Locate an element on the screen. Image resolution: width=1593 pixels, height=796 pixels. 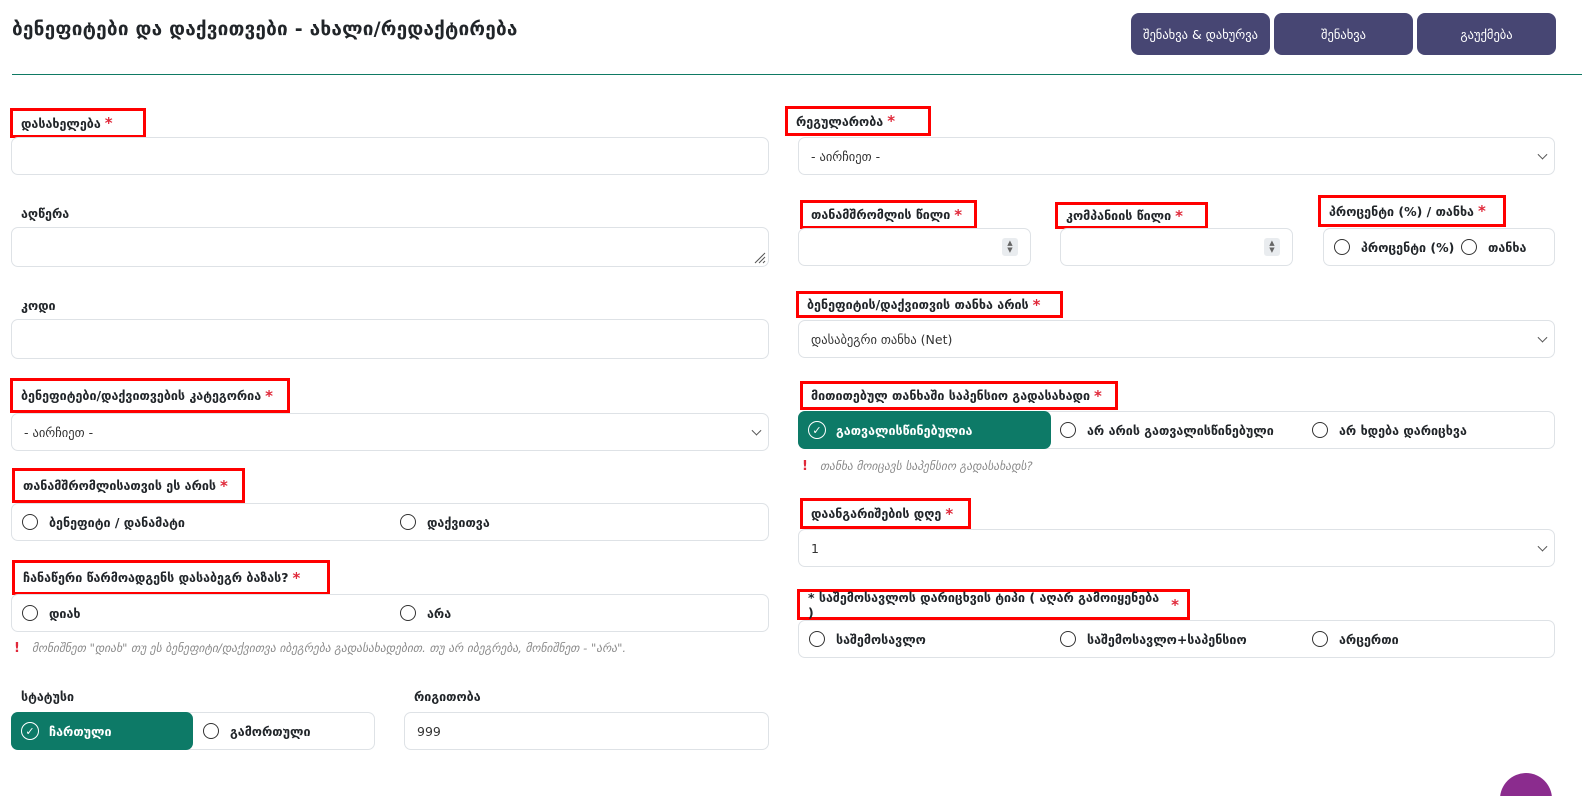
pension-included-option: ✓ გათვალისწინებულია is located at coordinates (924, 430).